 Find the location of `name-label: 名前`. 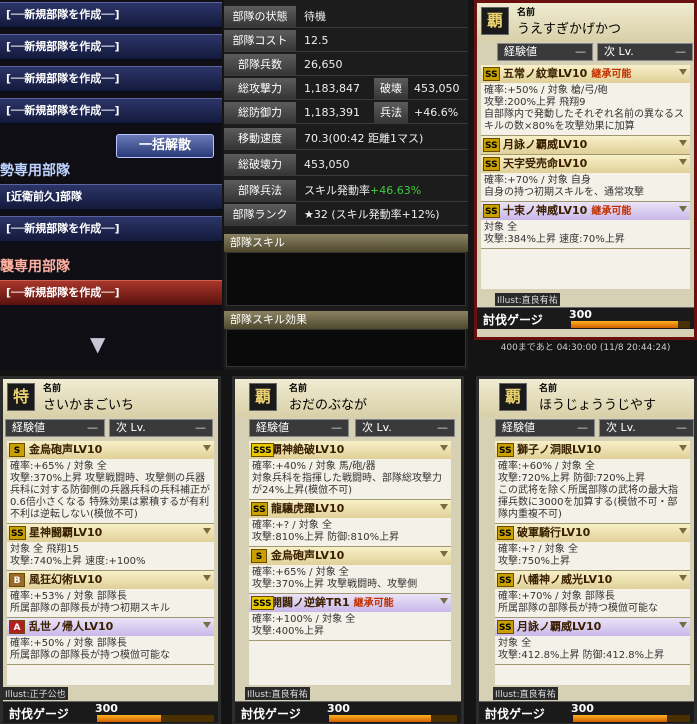

name-label: 名前 is located at coordinates (298, 389).